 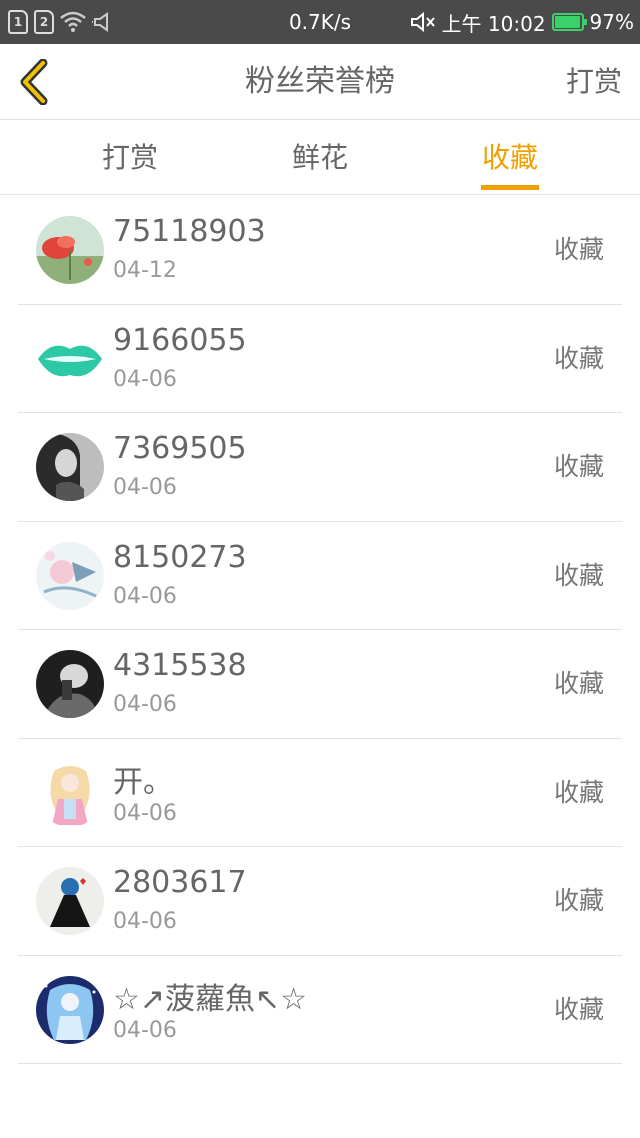 I want to click on fan-name: 75118903, so click(x=189, y=231).